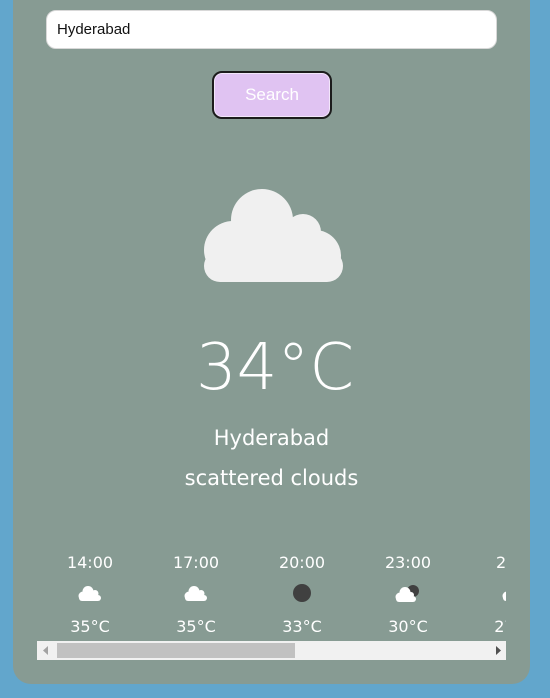 This screenshot has height=698, width=550. I want to click on search-button: Search, so click(272, 95).